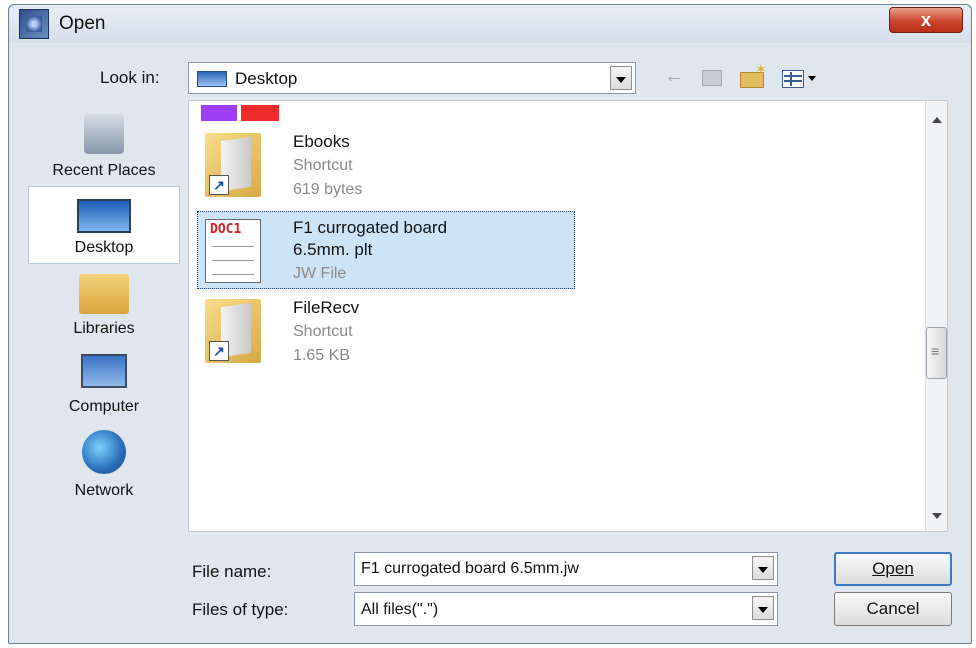 The height and width of the screenshot is (648, 976). What do you see at coordinates (260, 113) in the screenshot?
I see `color-swatch-red` at bounding box center [260, 113].